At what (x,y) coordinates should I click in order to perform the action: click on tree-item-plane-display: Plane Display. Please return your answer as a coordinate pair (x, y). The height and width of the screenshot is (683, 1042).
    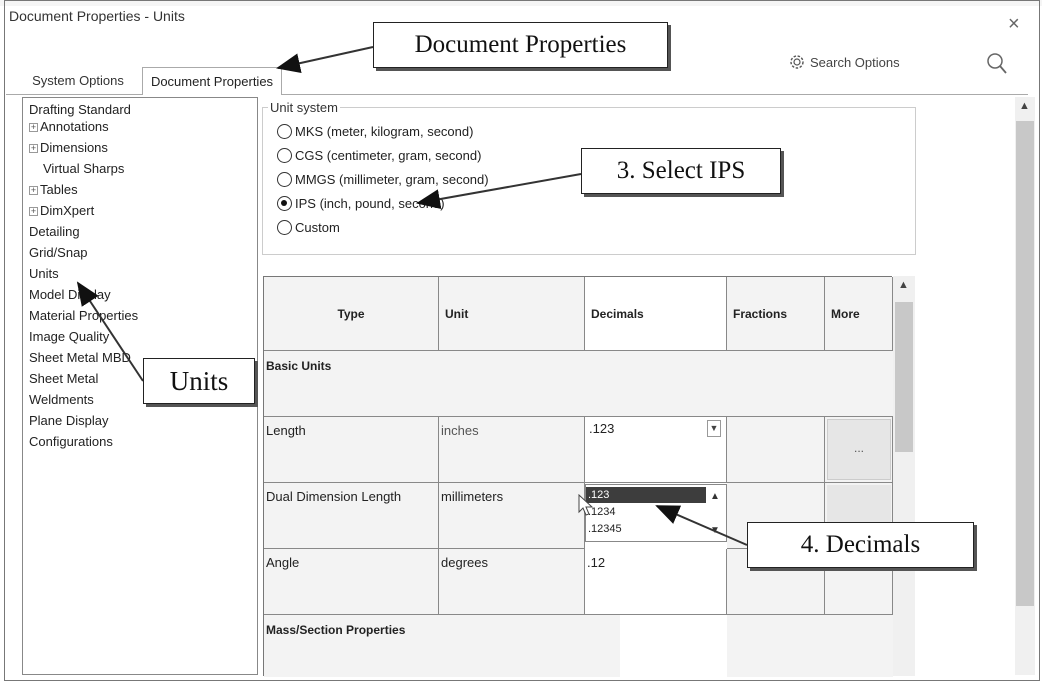
    Looking at the image, I should click on (69, 420).